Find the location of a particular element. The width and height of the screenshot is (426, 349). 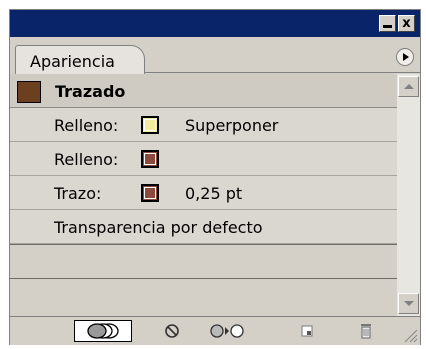

scroll-up-button is located at coordinates (408, 86).